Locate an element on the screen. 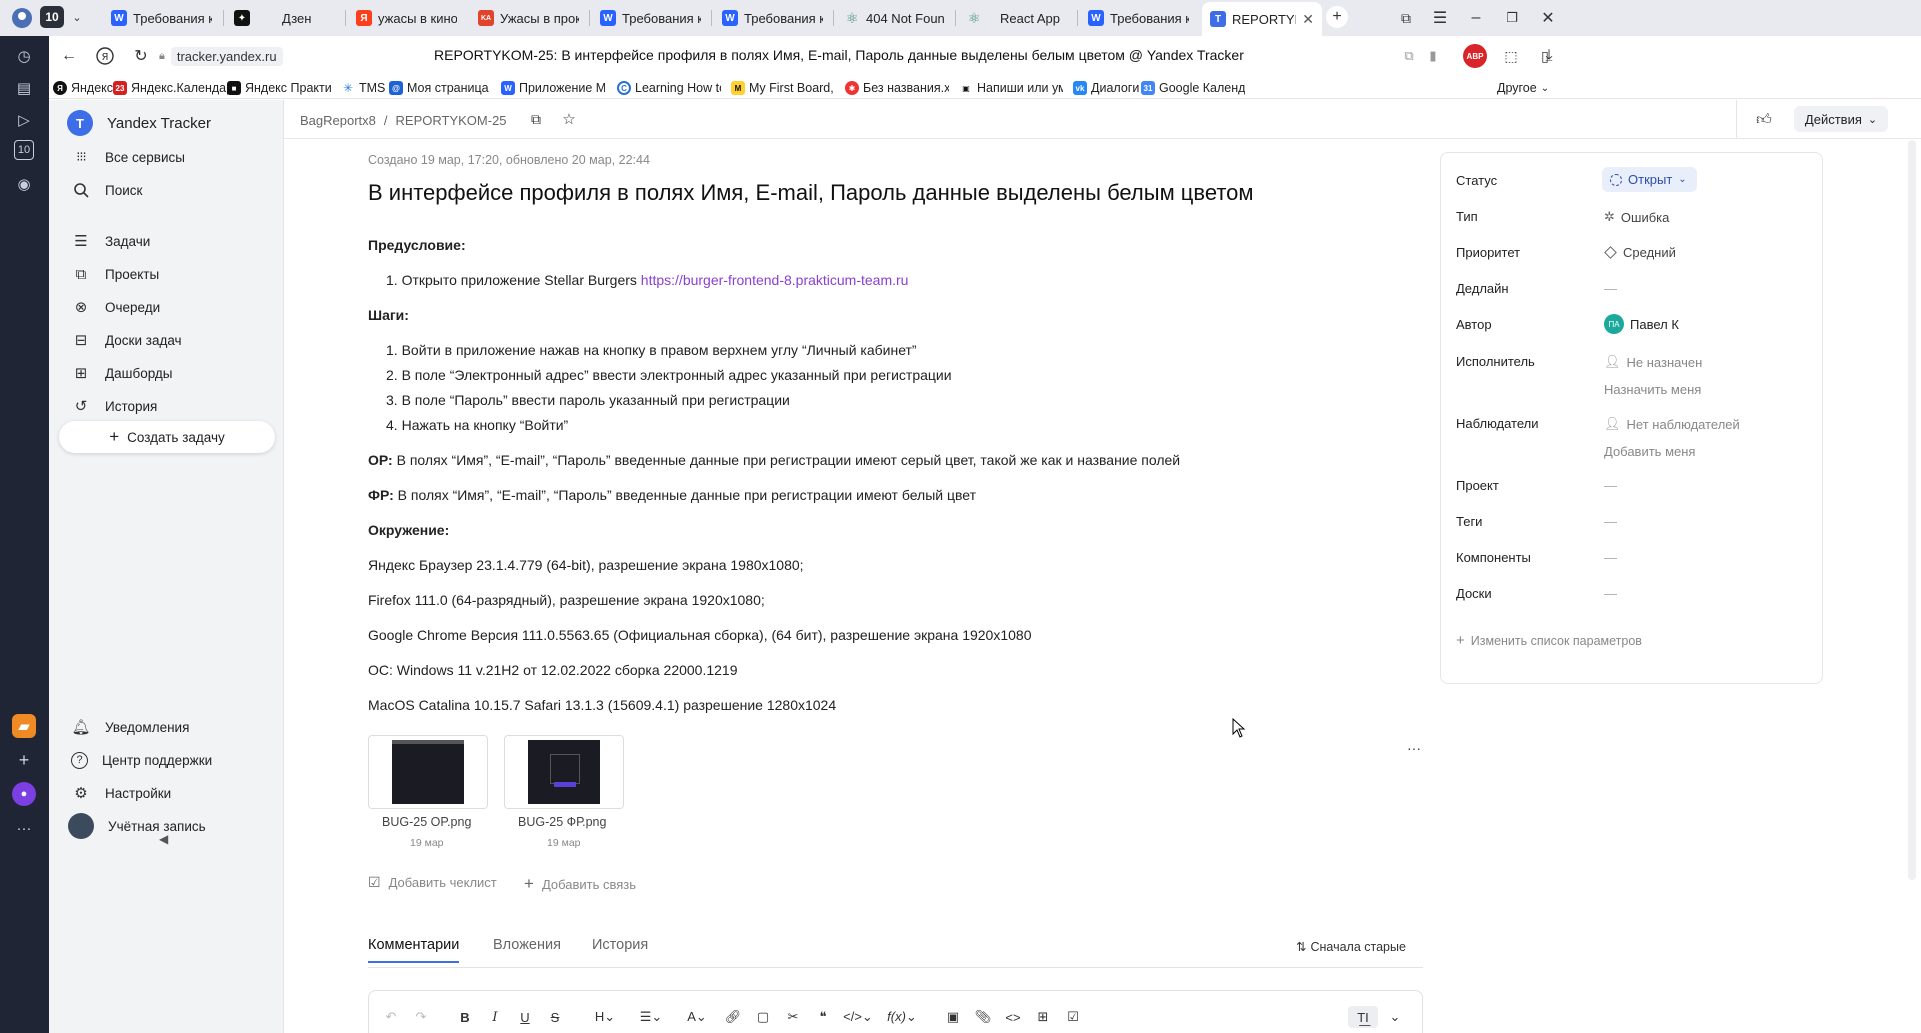  edit-params-link: + Изменить список параметров is located at coordinates (1549, 640).